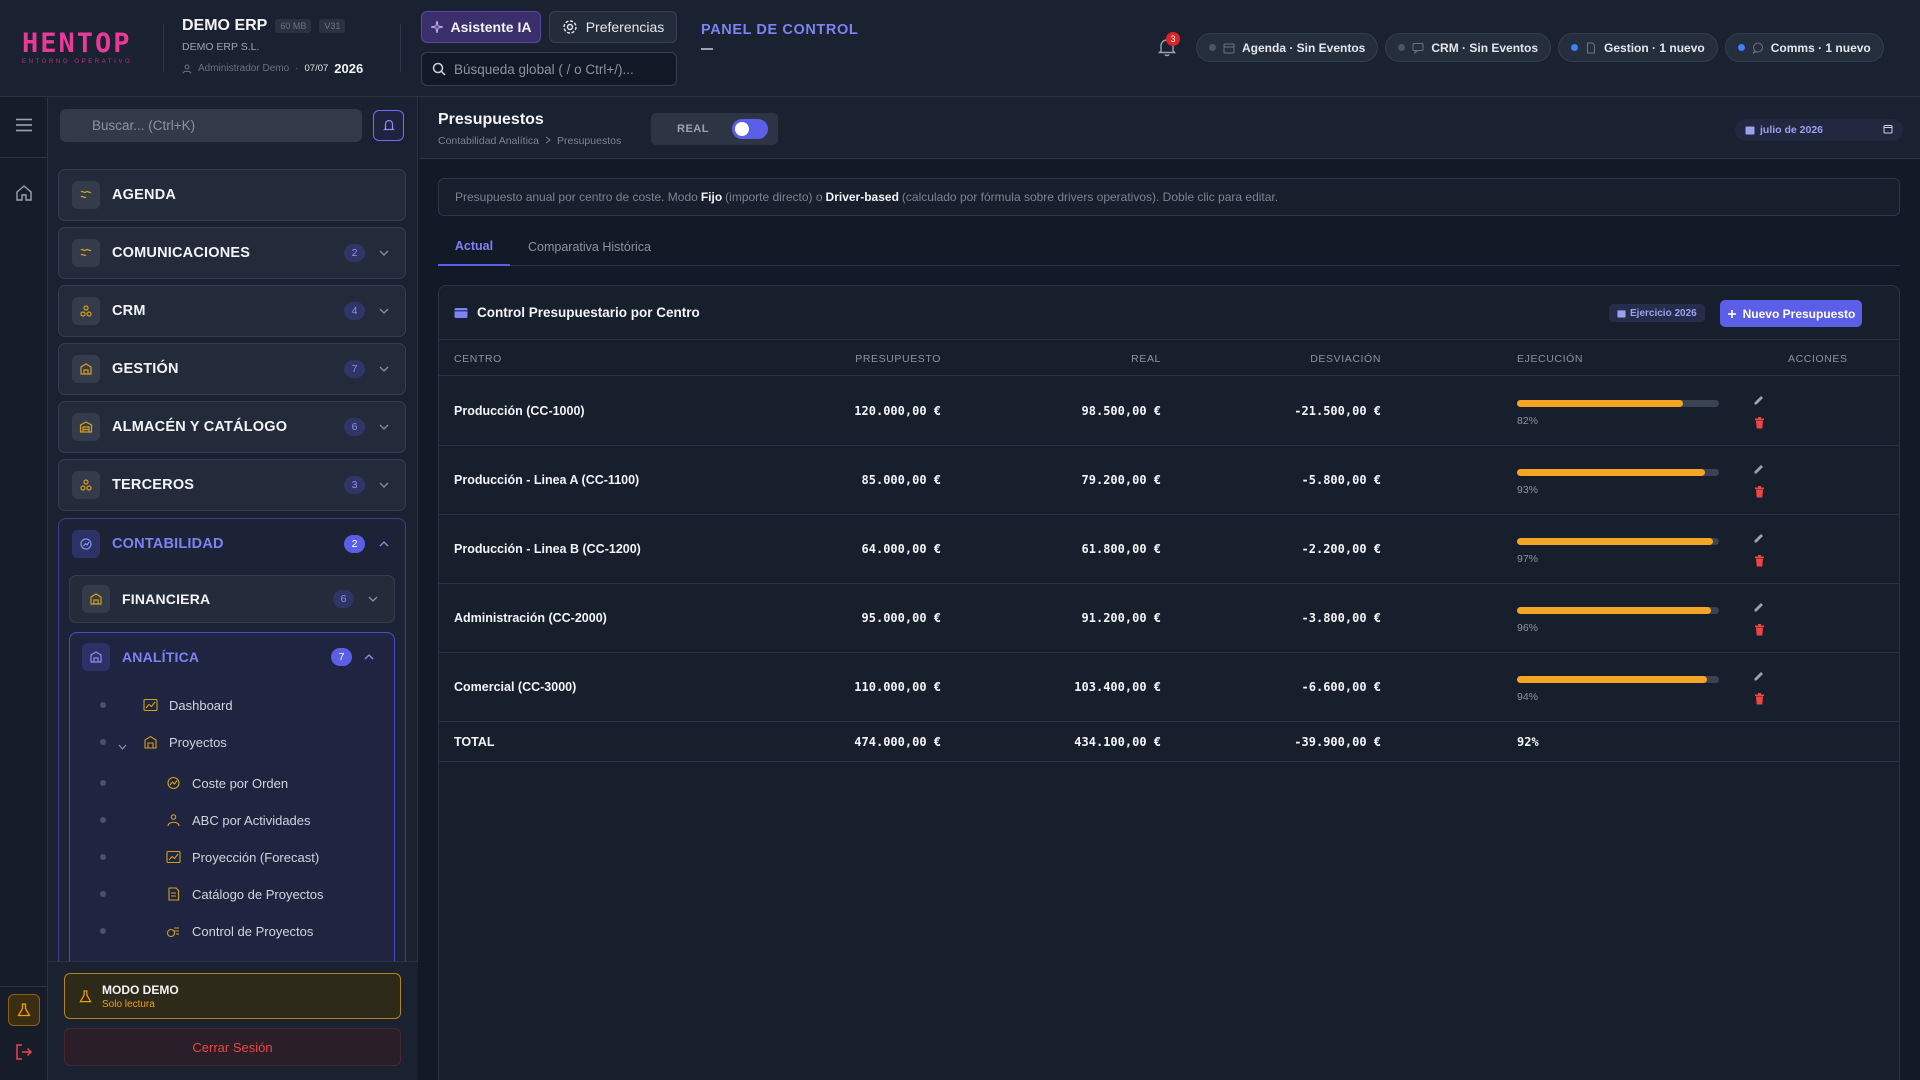  Describe the element at coordinates (232, 657) in the screenshot. I see `sidebar-subitem-analitica: ANALÍTICA 7` at that location.